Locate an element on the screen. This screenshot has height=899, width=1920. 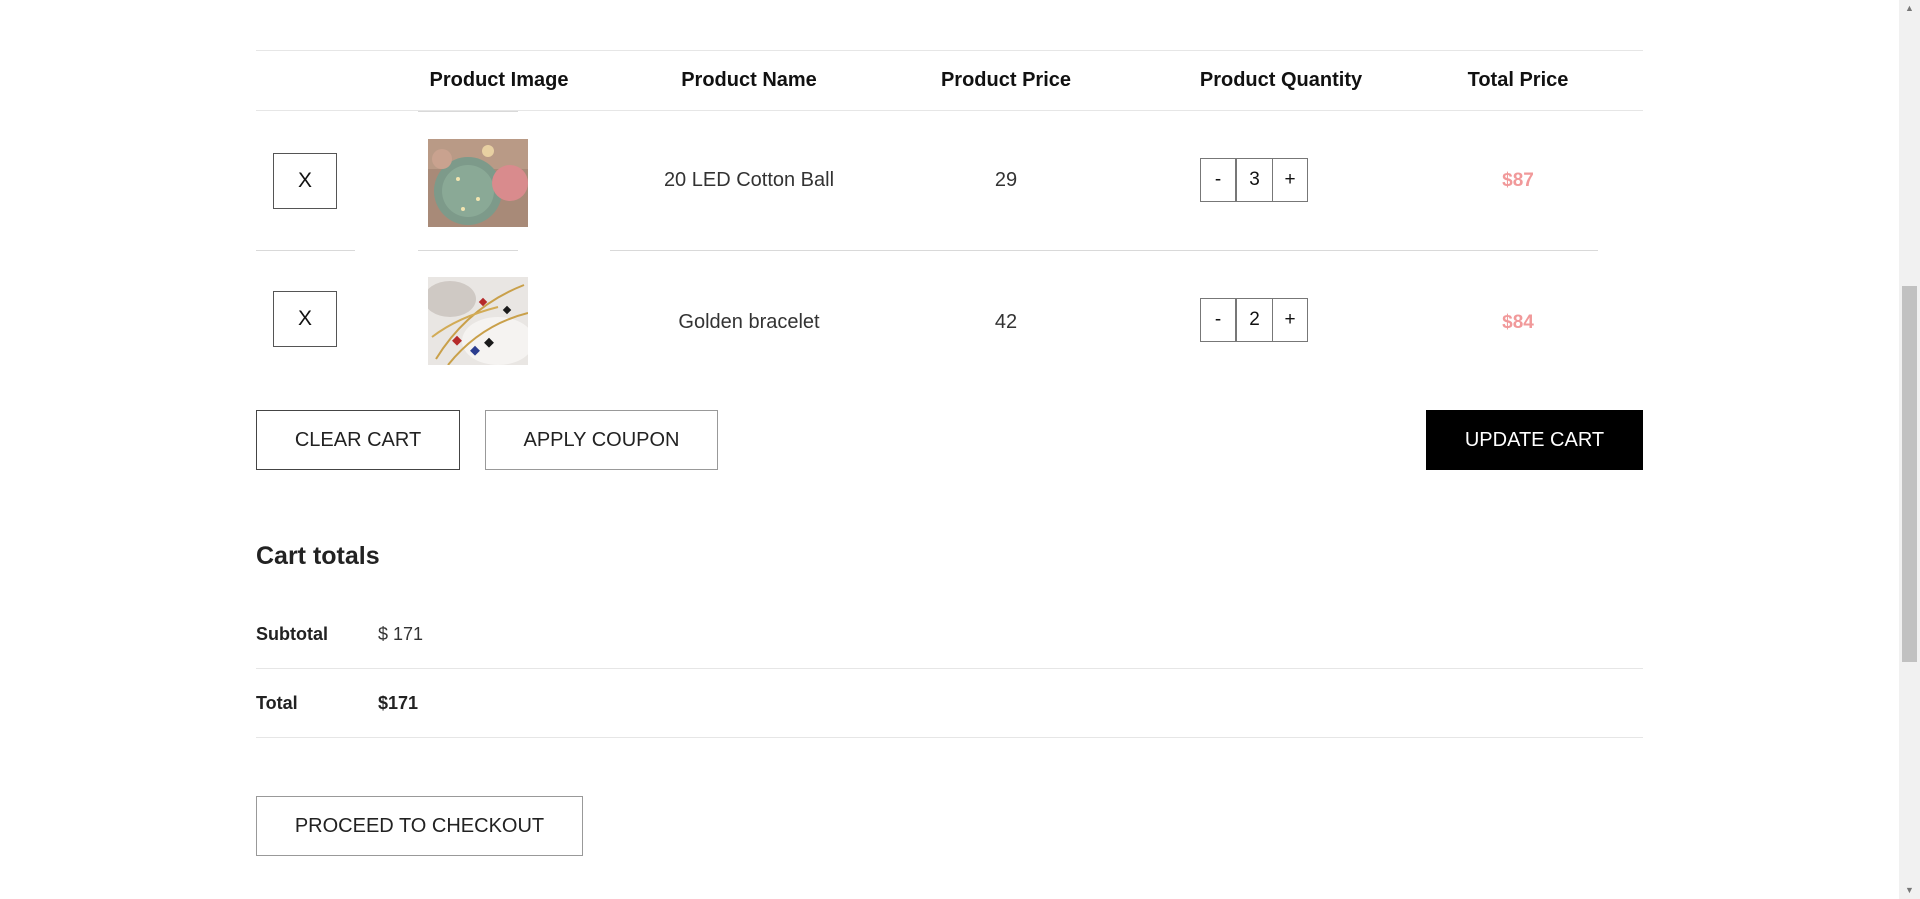
update-cart-button: UPDATE CART is located at coordinates (1534, 440).